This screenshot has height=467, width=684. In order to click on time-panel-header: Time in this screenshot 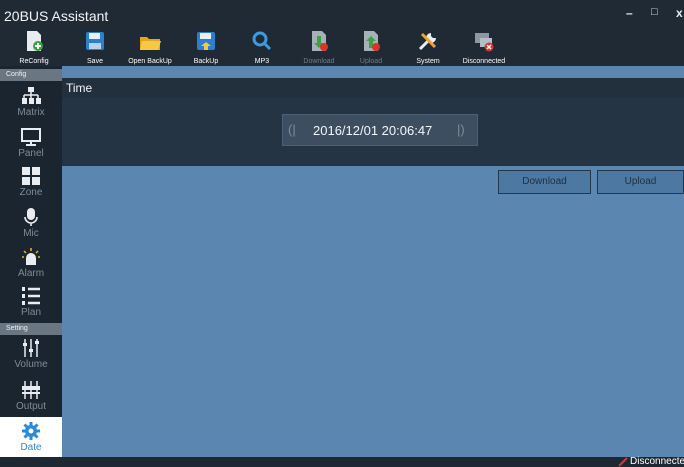, I will do `click(373, 88)`.